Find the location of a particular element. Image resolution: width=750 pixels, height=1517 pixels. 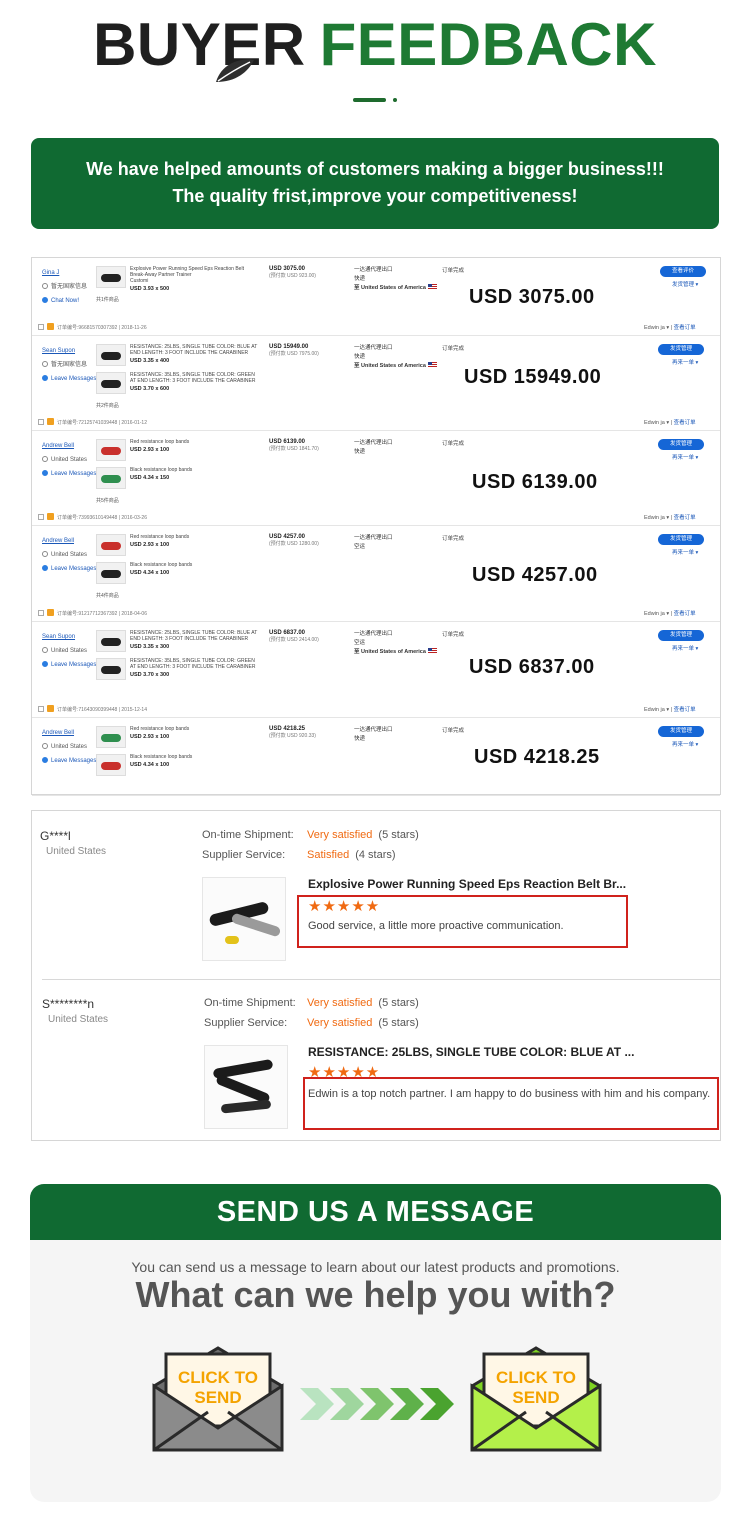

buyer-name: Gina J is located at coordinates (50, 273).